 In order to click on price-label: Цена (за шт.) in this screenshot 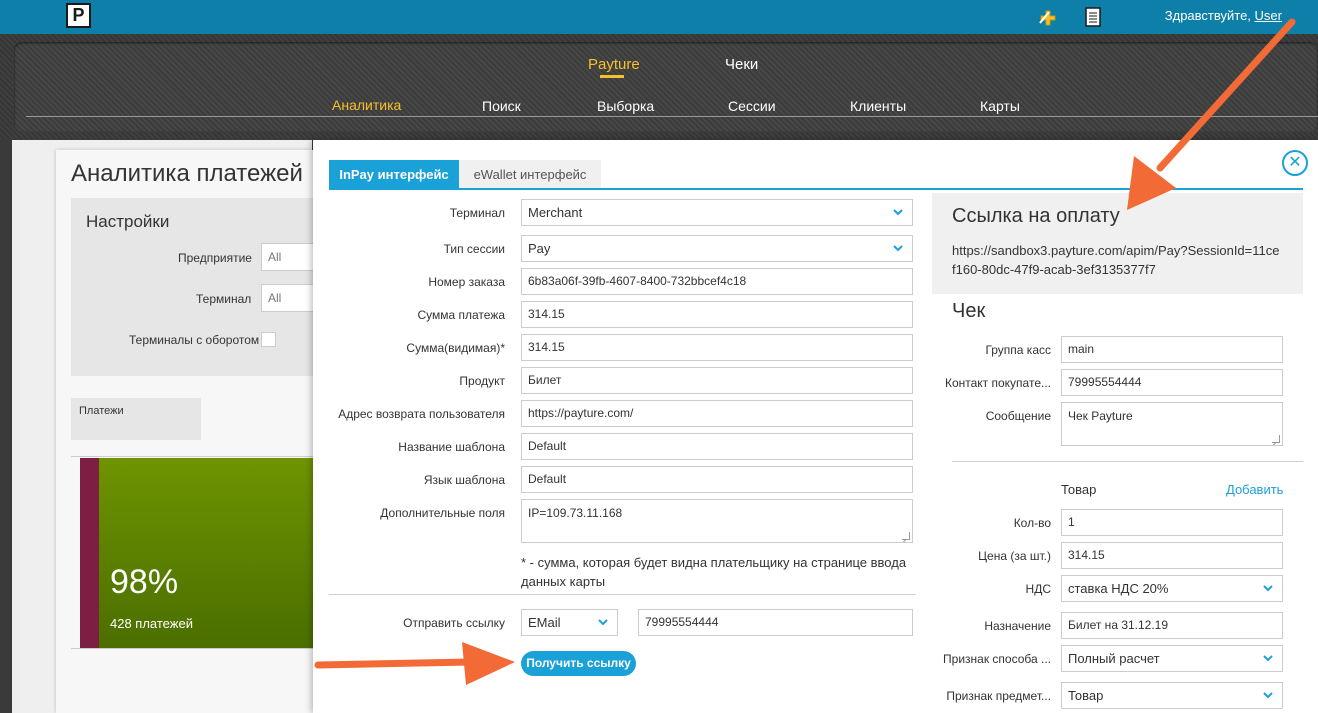, I will do `click(1014, 556)`.